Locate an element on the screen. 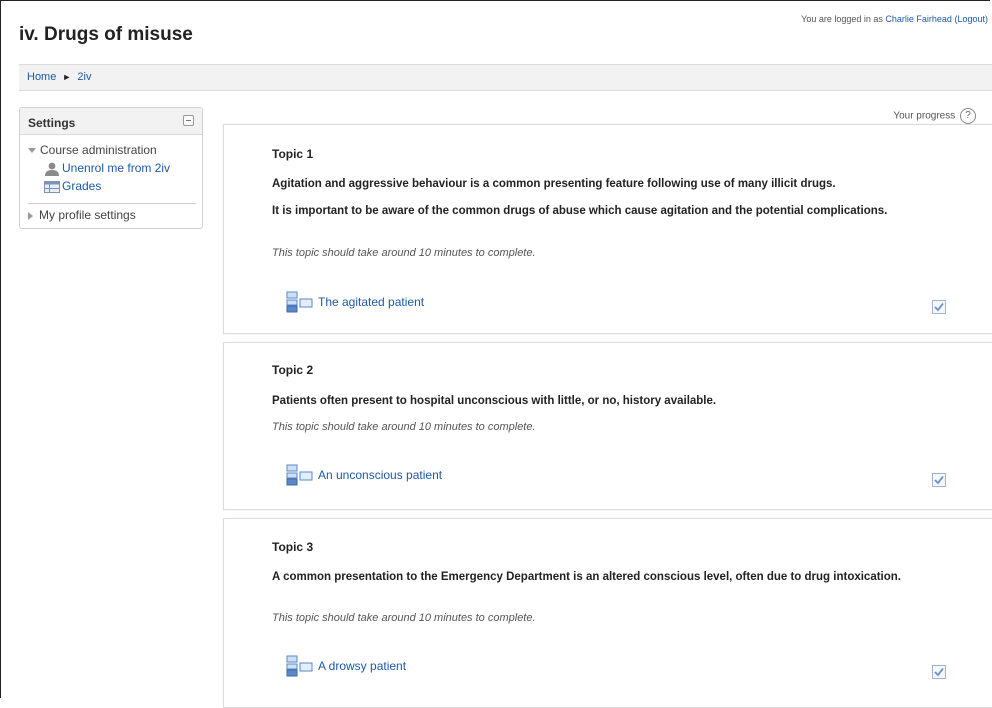 The width and height of the screenshot is (992, 708). activity-link: An unconscious patient is located at coordinates (380, 475).